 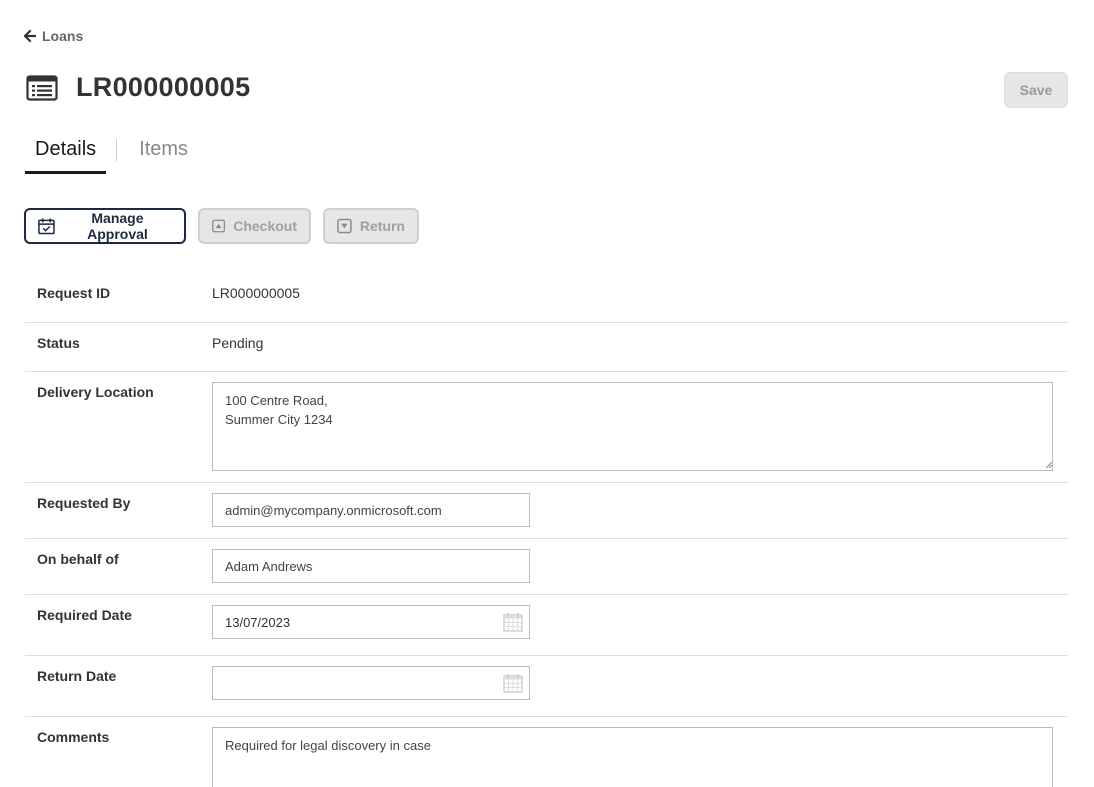 I want to click on page-header: LR000000005, so click(x=138, y=87).